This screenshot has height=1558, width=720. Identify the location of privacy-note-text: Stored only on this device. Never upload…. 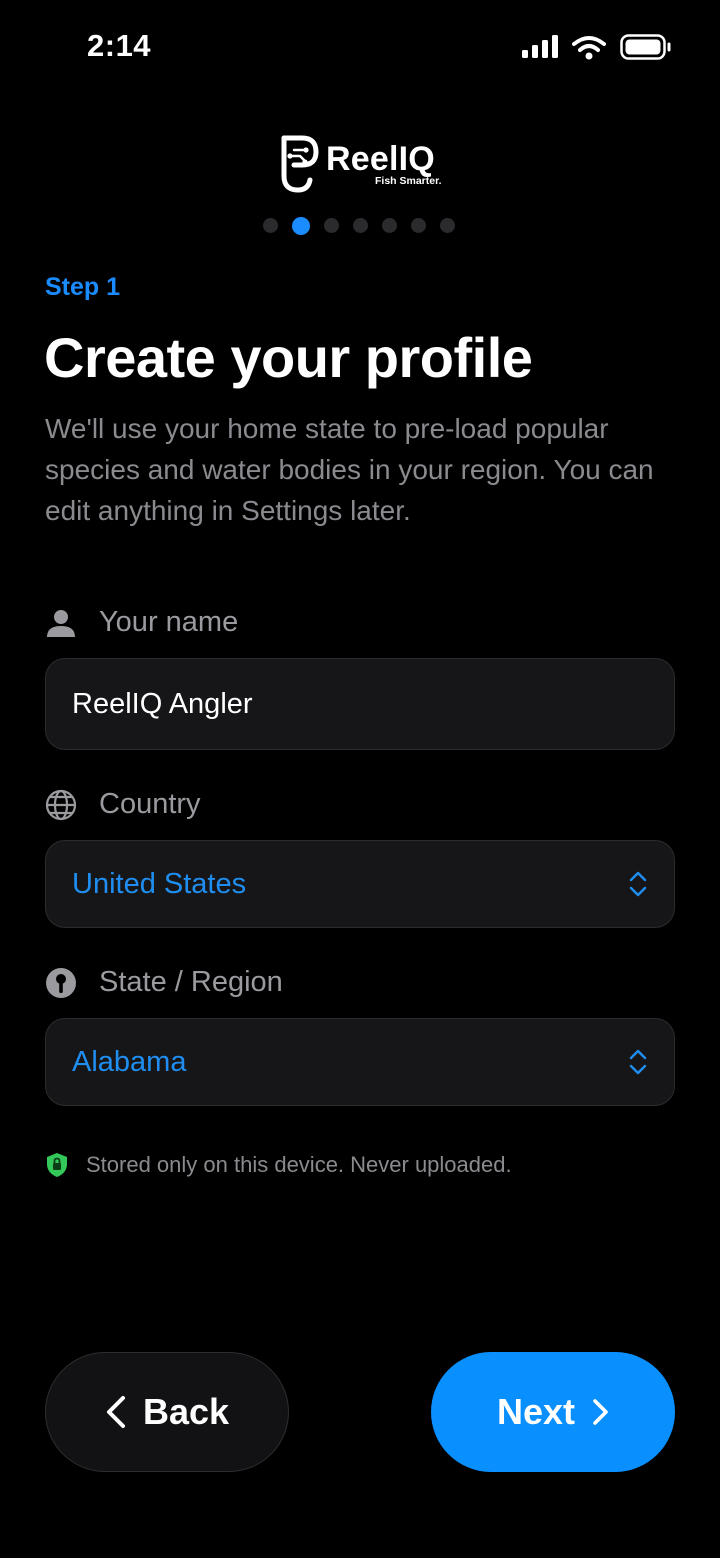
(299, 1164).